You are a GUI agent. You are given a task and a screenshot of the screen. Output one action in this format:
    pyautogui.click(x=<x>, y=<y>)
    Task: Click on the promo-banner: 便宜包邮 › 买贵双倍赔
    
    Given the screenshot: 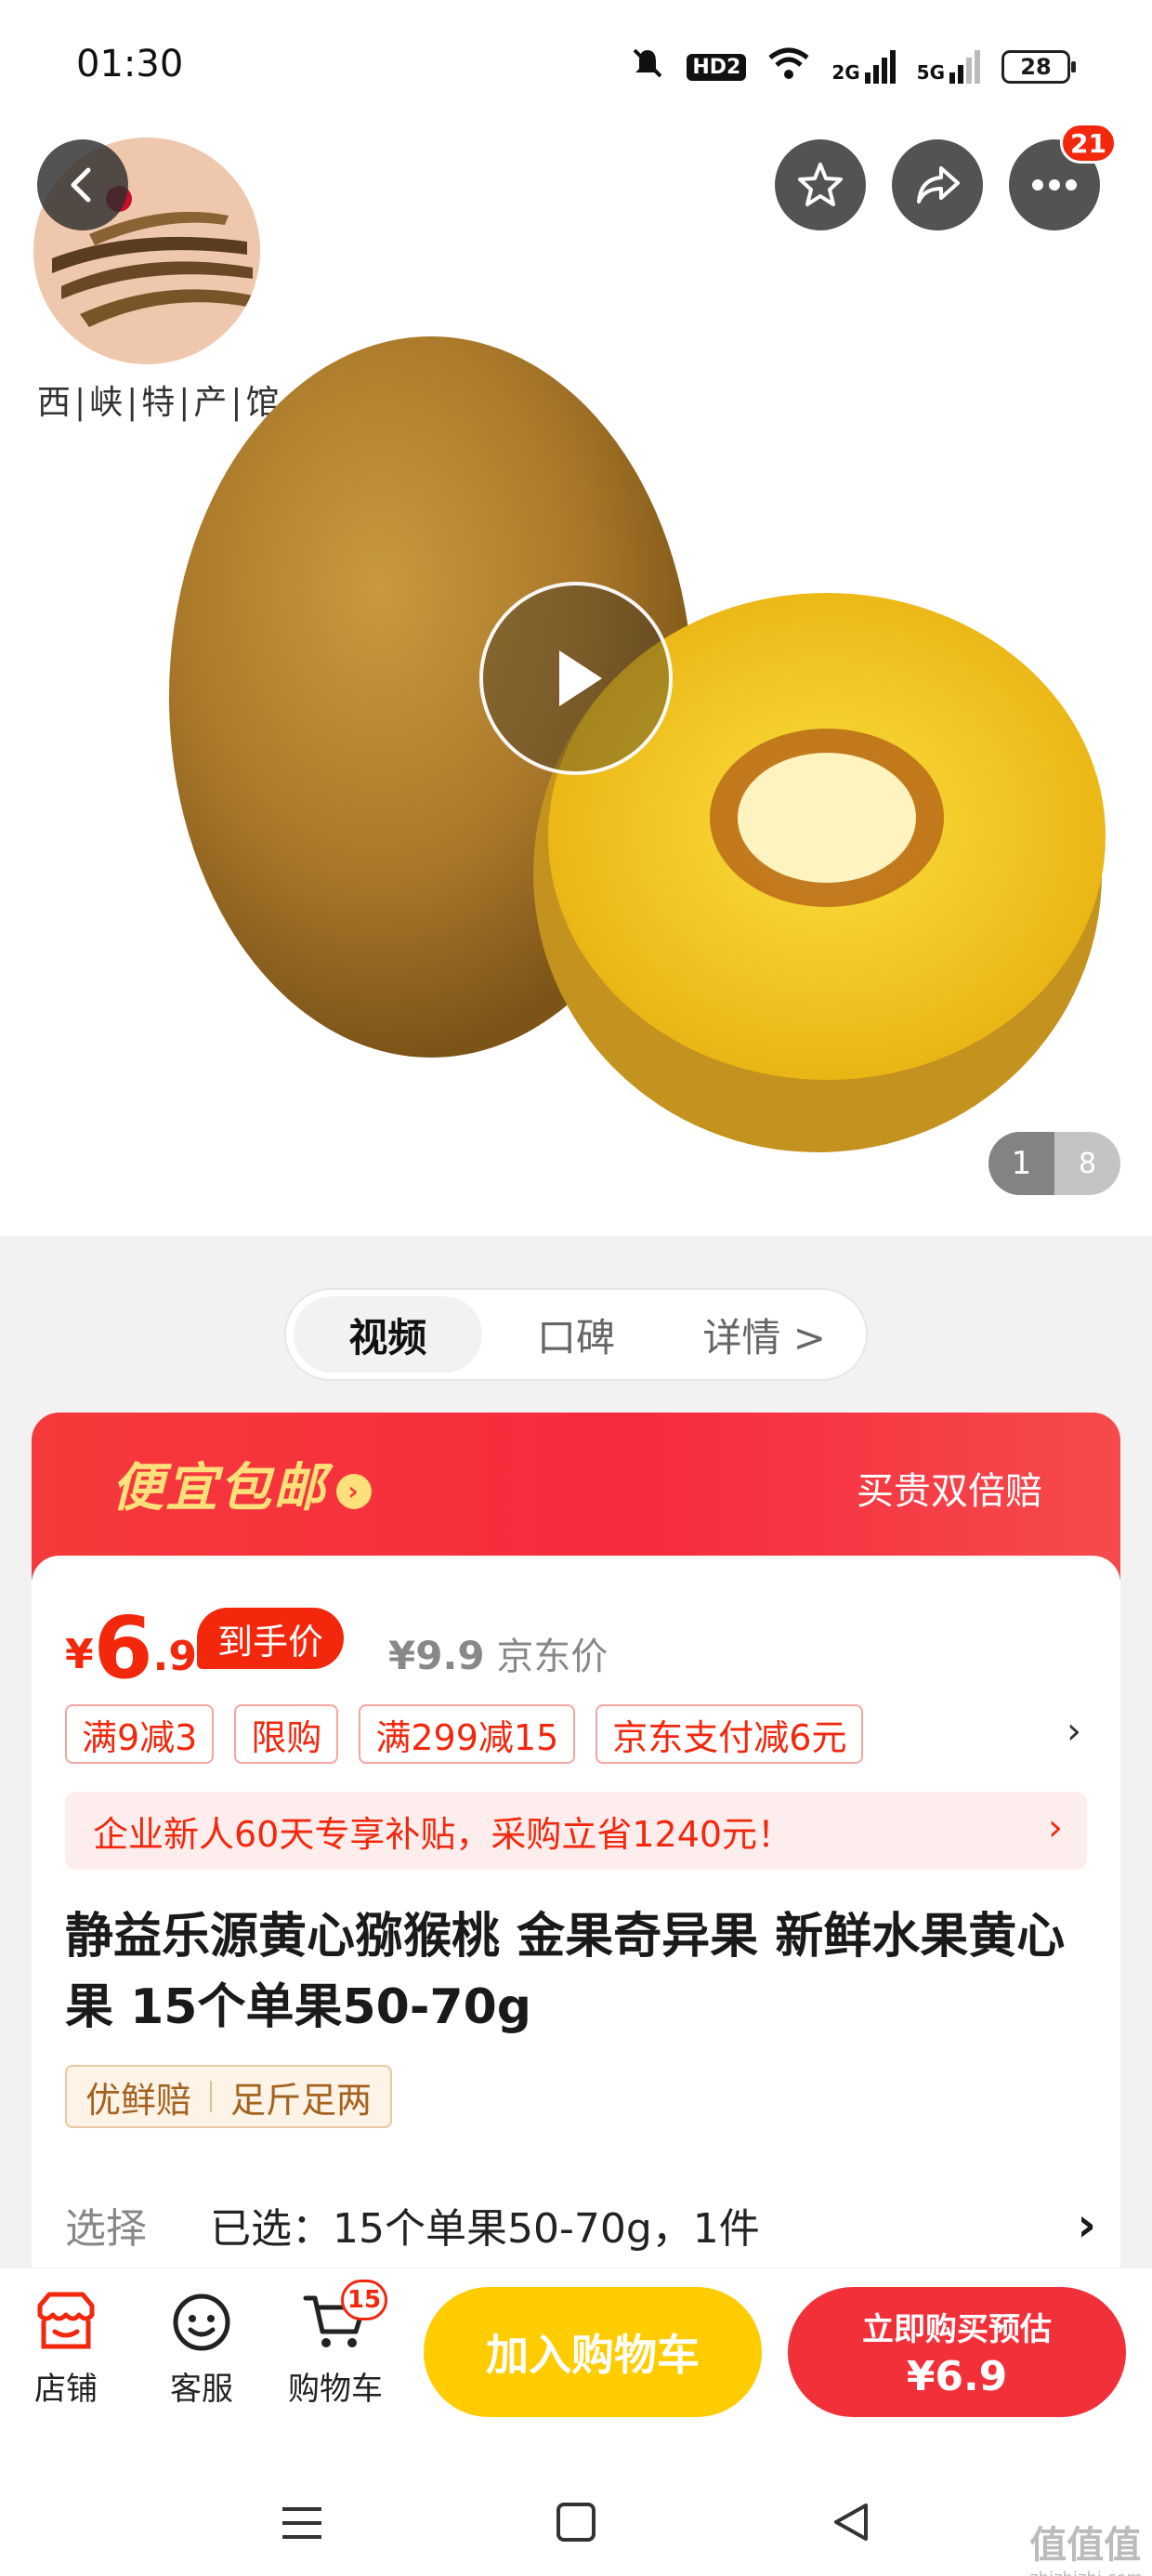 What is the action you would take?
    pyautogui.click(x=576, y=1496)
    